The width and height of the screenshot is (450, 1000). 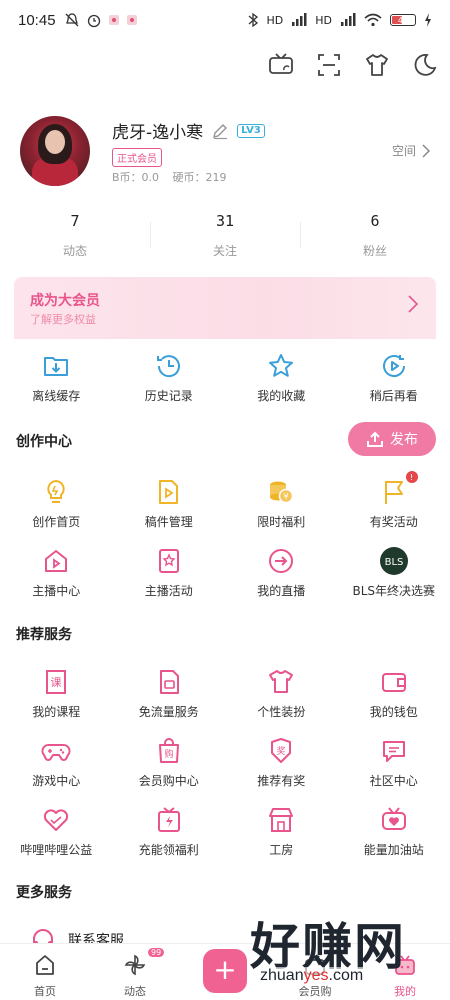 I want to click on creation-item-my-live: 我的直播, so click(x=281, y=572).